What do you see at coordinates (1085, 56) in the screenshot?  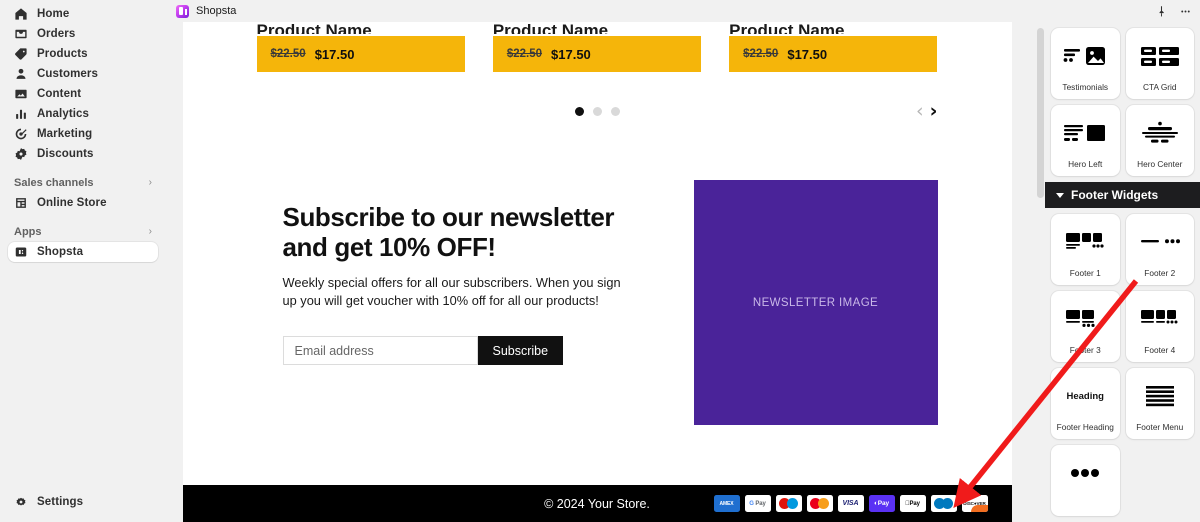 I see `testimonials-thumb` at bounding box center [1085, 56].